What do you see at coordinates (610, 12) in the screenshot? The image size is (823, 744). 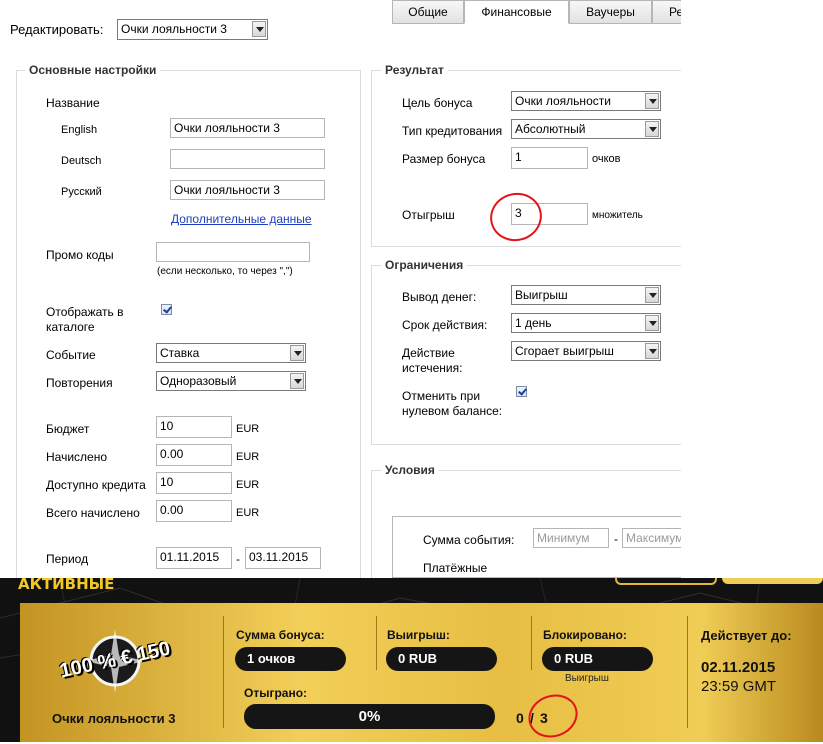 I see `tab-vouchers: Ваучеры` at bounding box center [610, 12].